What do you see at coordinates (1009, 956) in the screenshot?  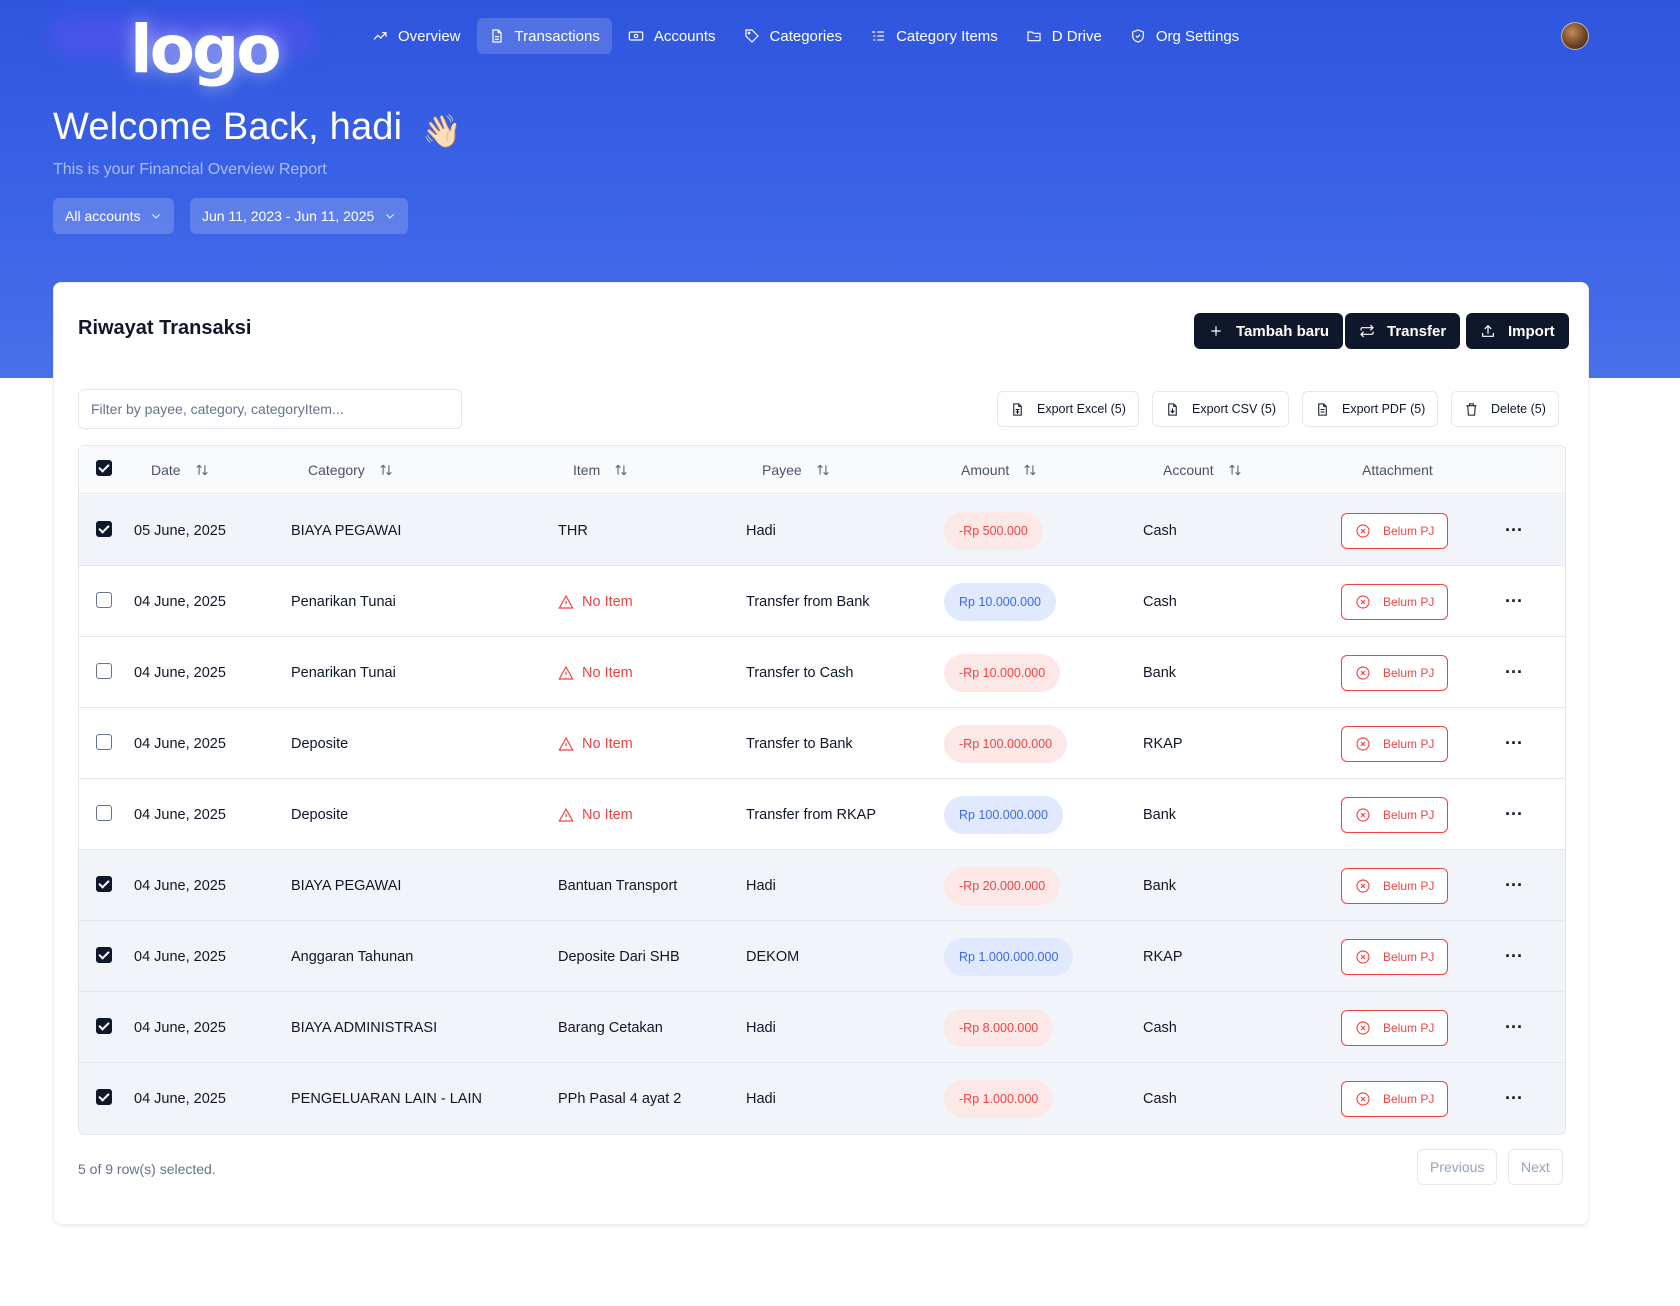 I see `amount-badge: Rp 1.000.000.000` at bounding box center [1009, 956].